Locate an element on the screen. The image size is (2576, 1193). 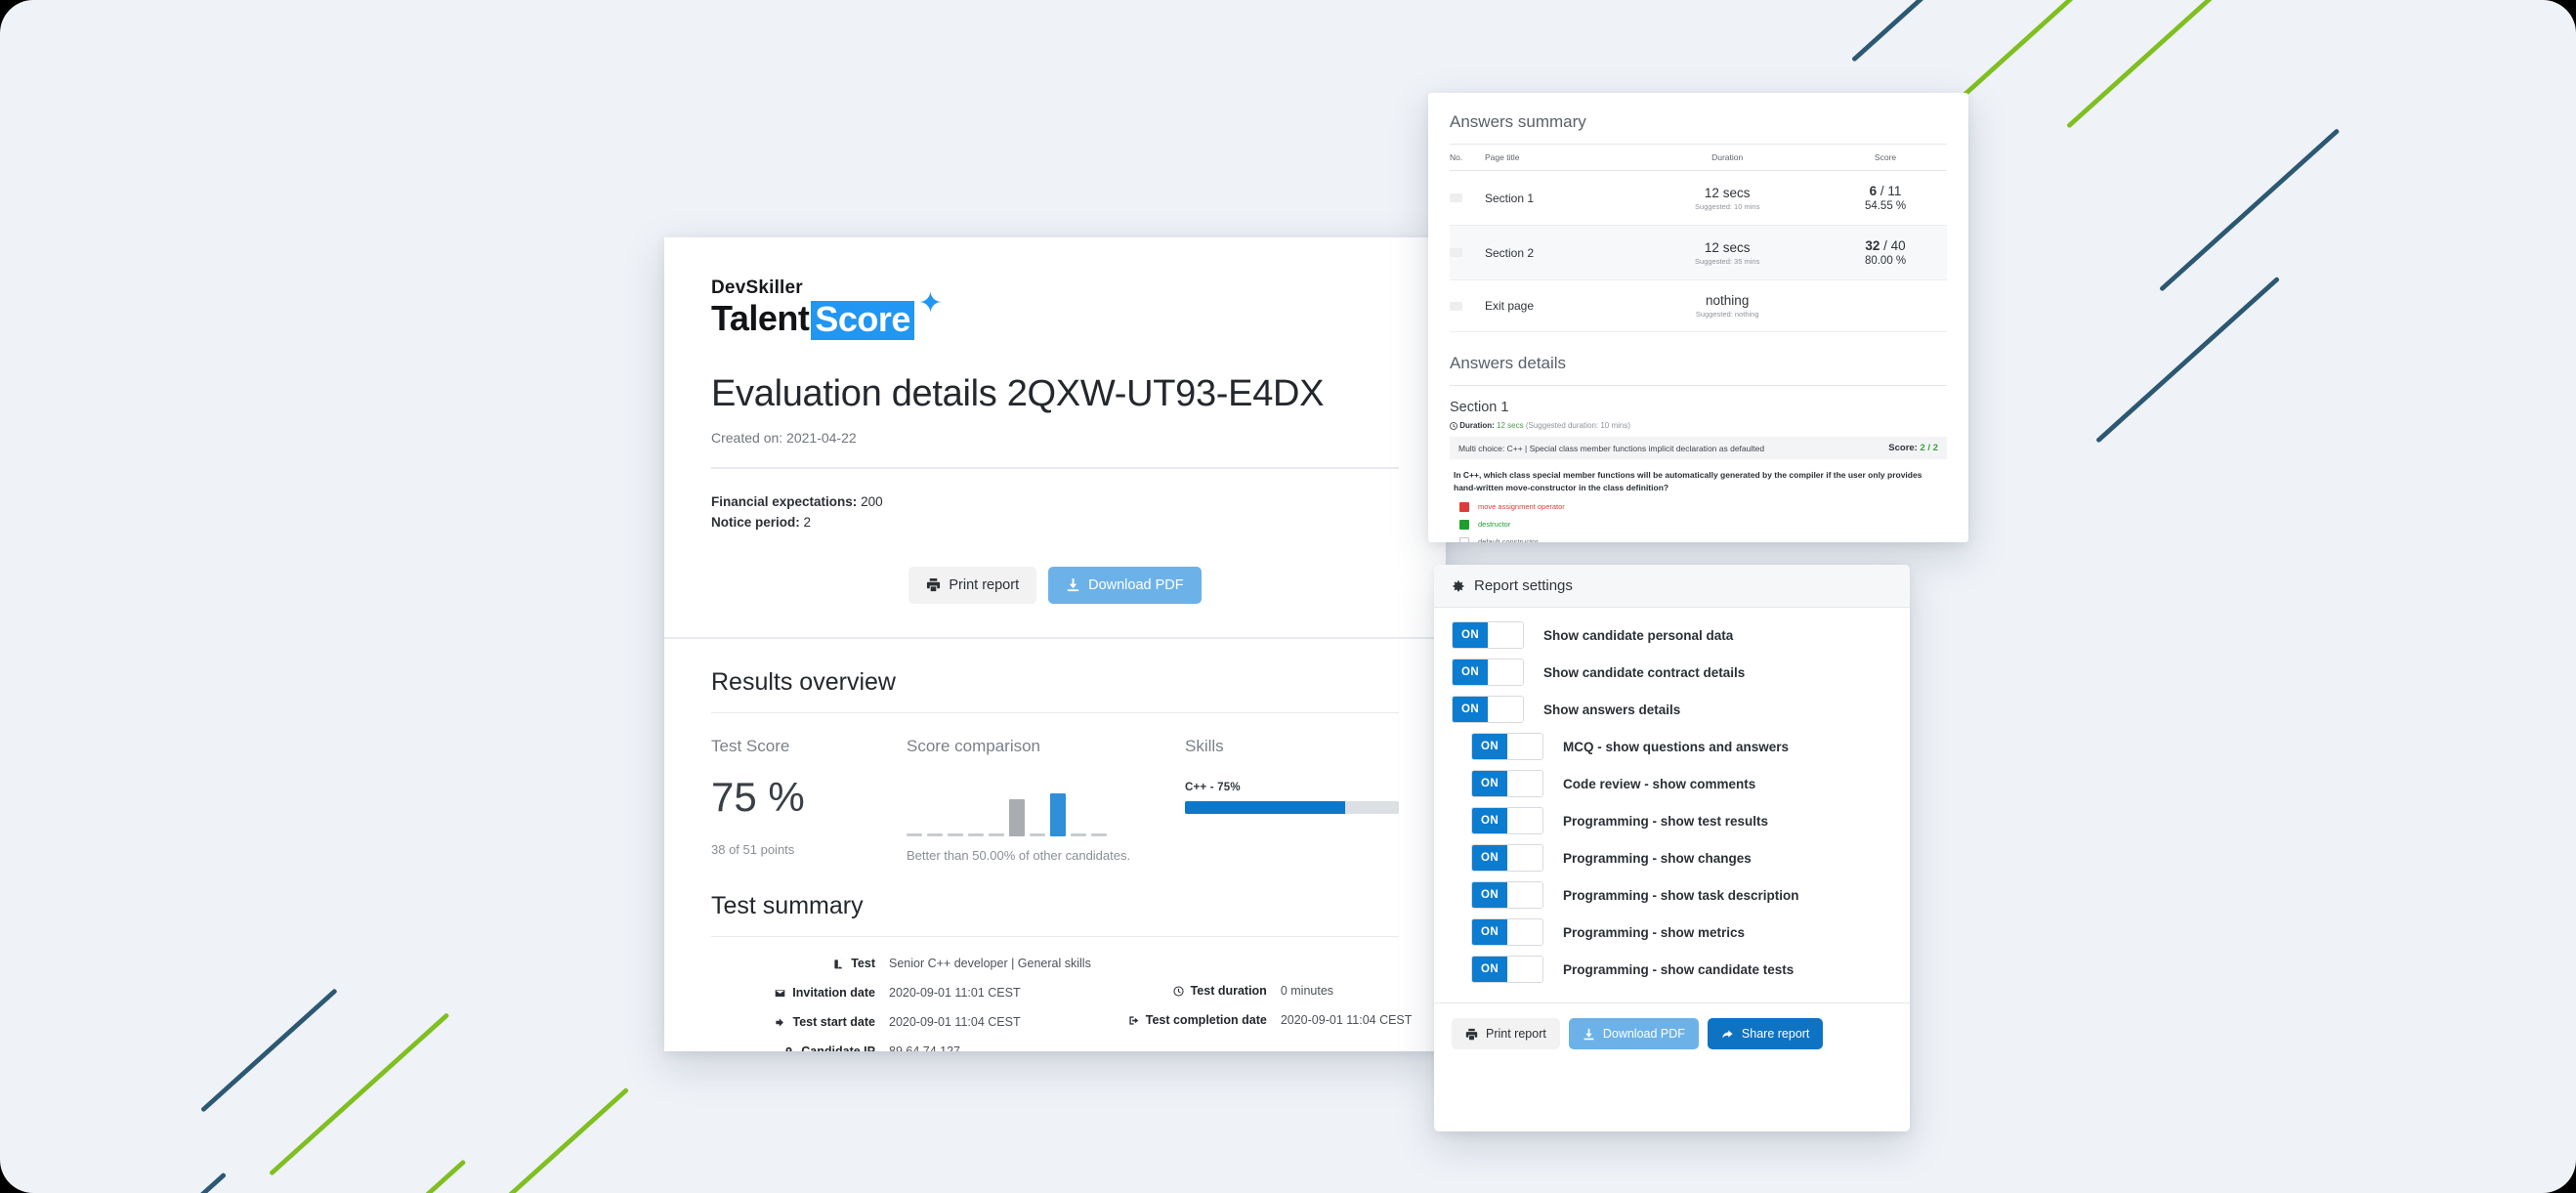
row-score-cell: 6 / 11 54.55 % is located at coordinates (1885, 198).